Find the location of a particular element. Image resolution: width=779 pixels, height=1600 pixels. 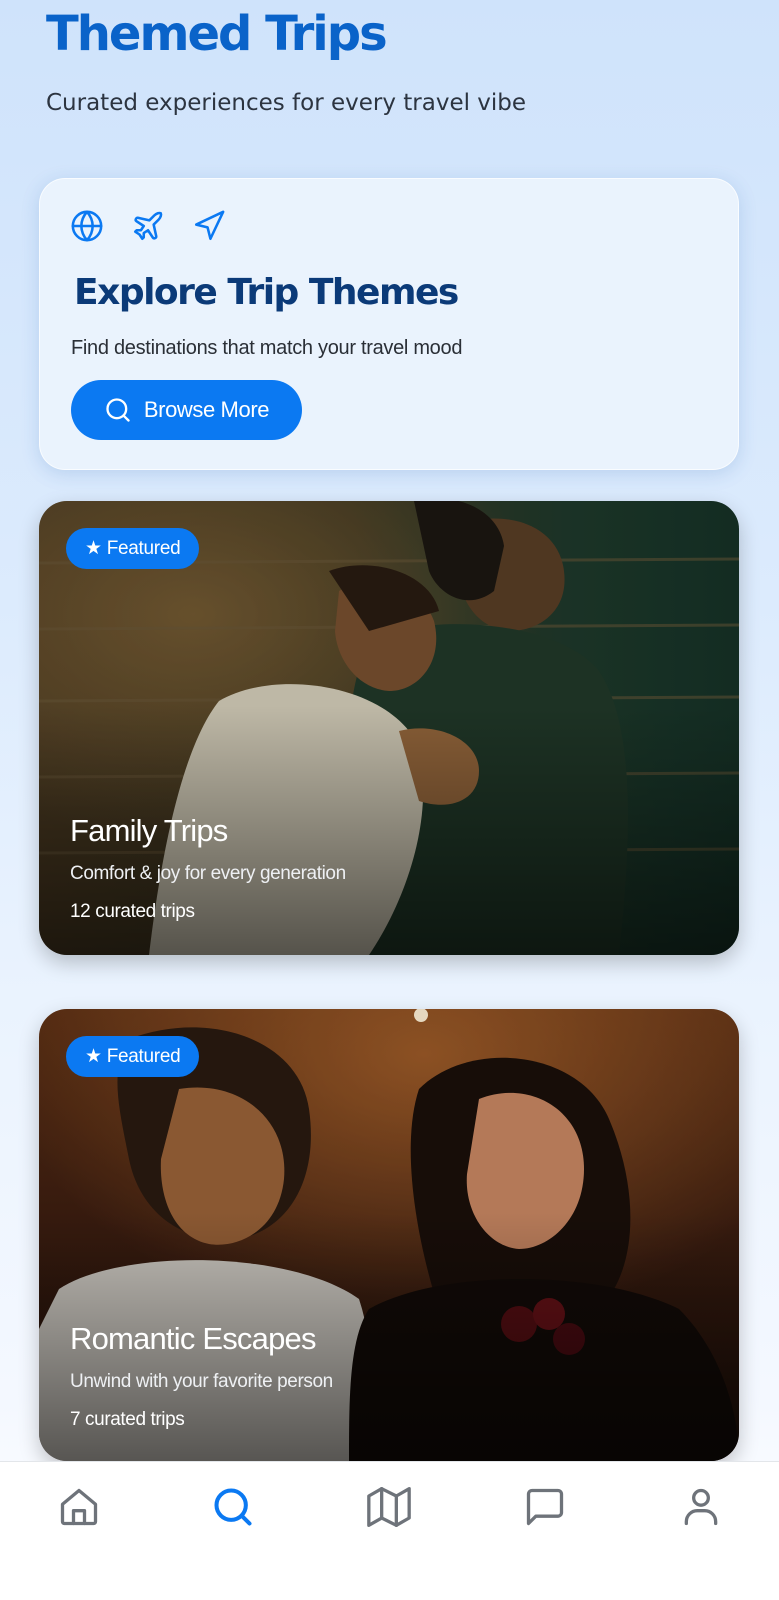

trip-description: Comfort & joy for every generation is located at coordinates (208, 873).